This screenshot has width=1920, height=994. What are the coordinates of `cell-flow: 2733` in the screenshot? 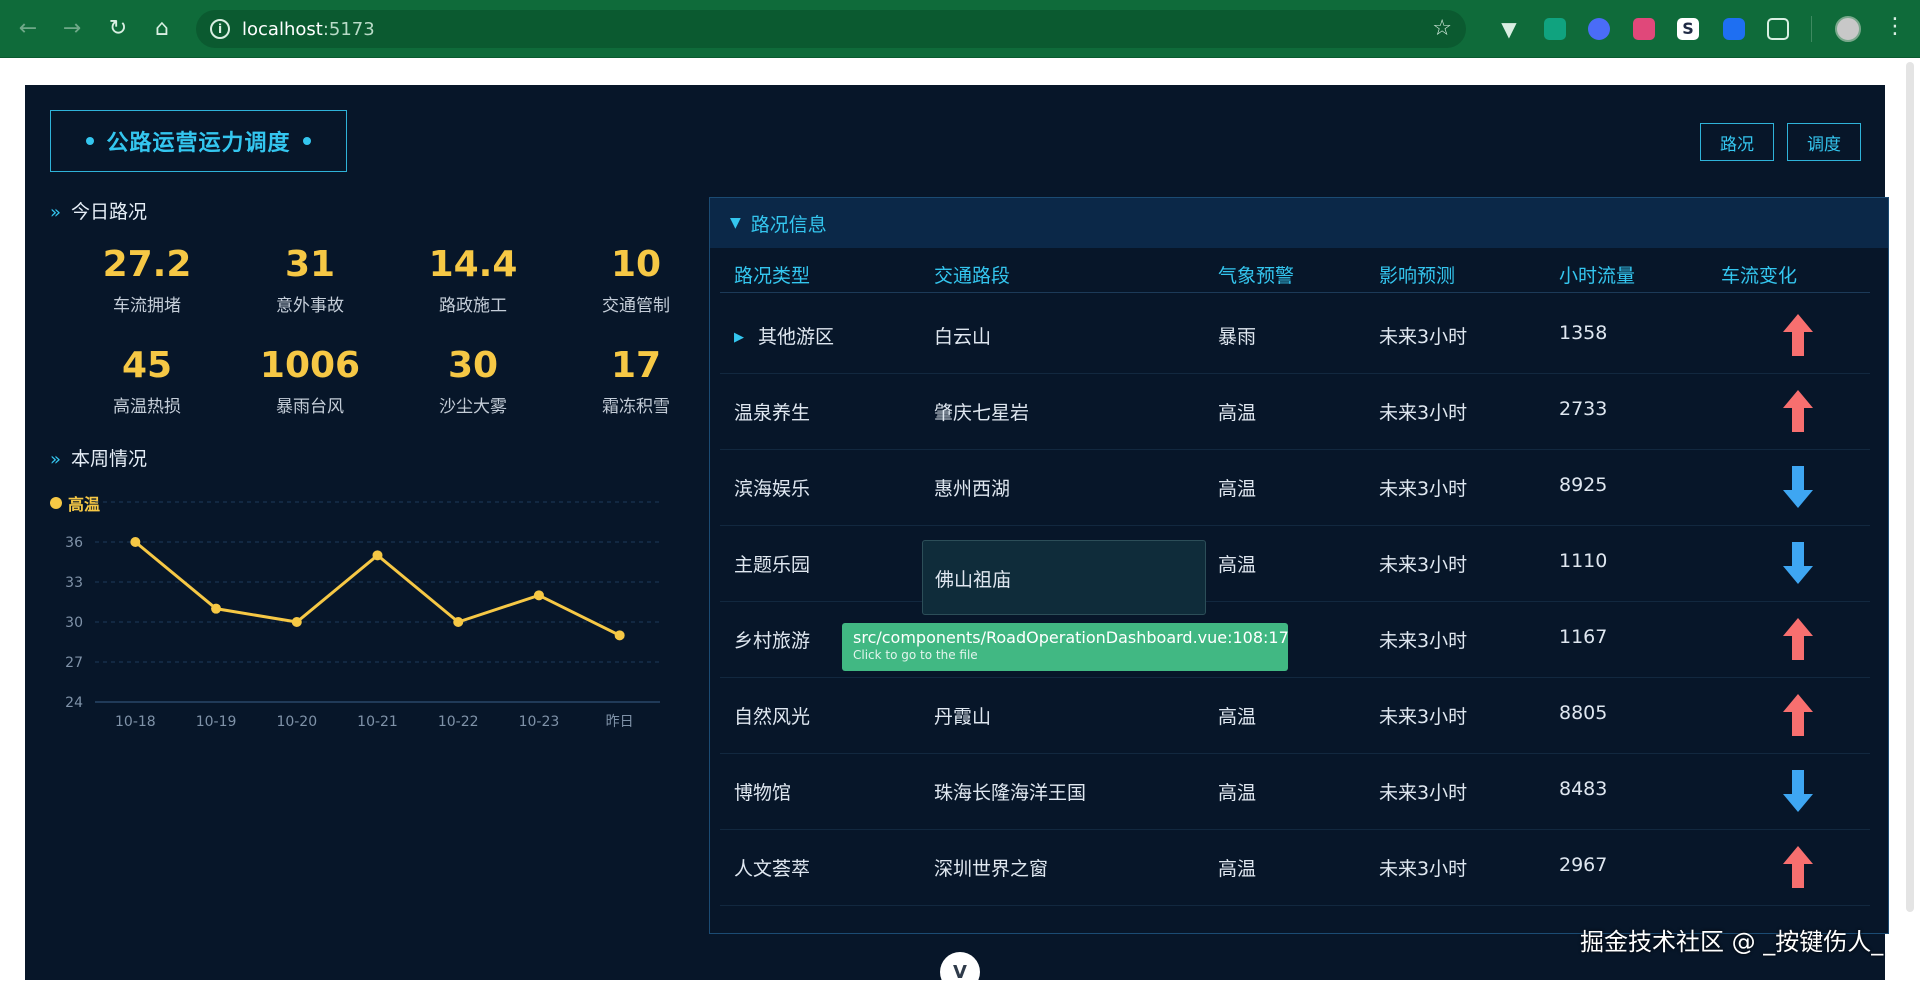 It's located at (1583, 409).